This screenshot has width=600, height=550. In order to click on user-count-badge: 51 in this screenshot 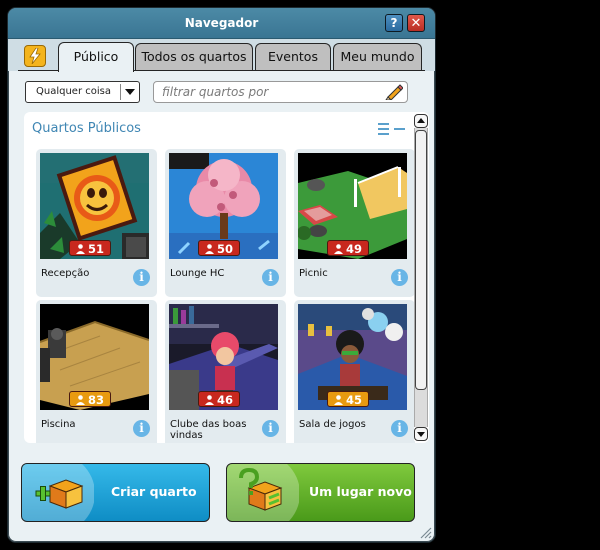, I will do `click(90, 248)`.